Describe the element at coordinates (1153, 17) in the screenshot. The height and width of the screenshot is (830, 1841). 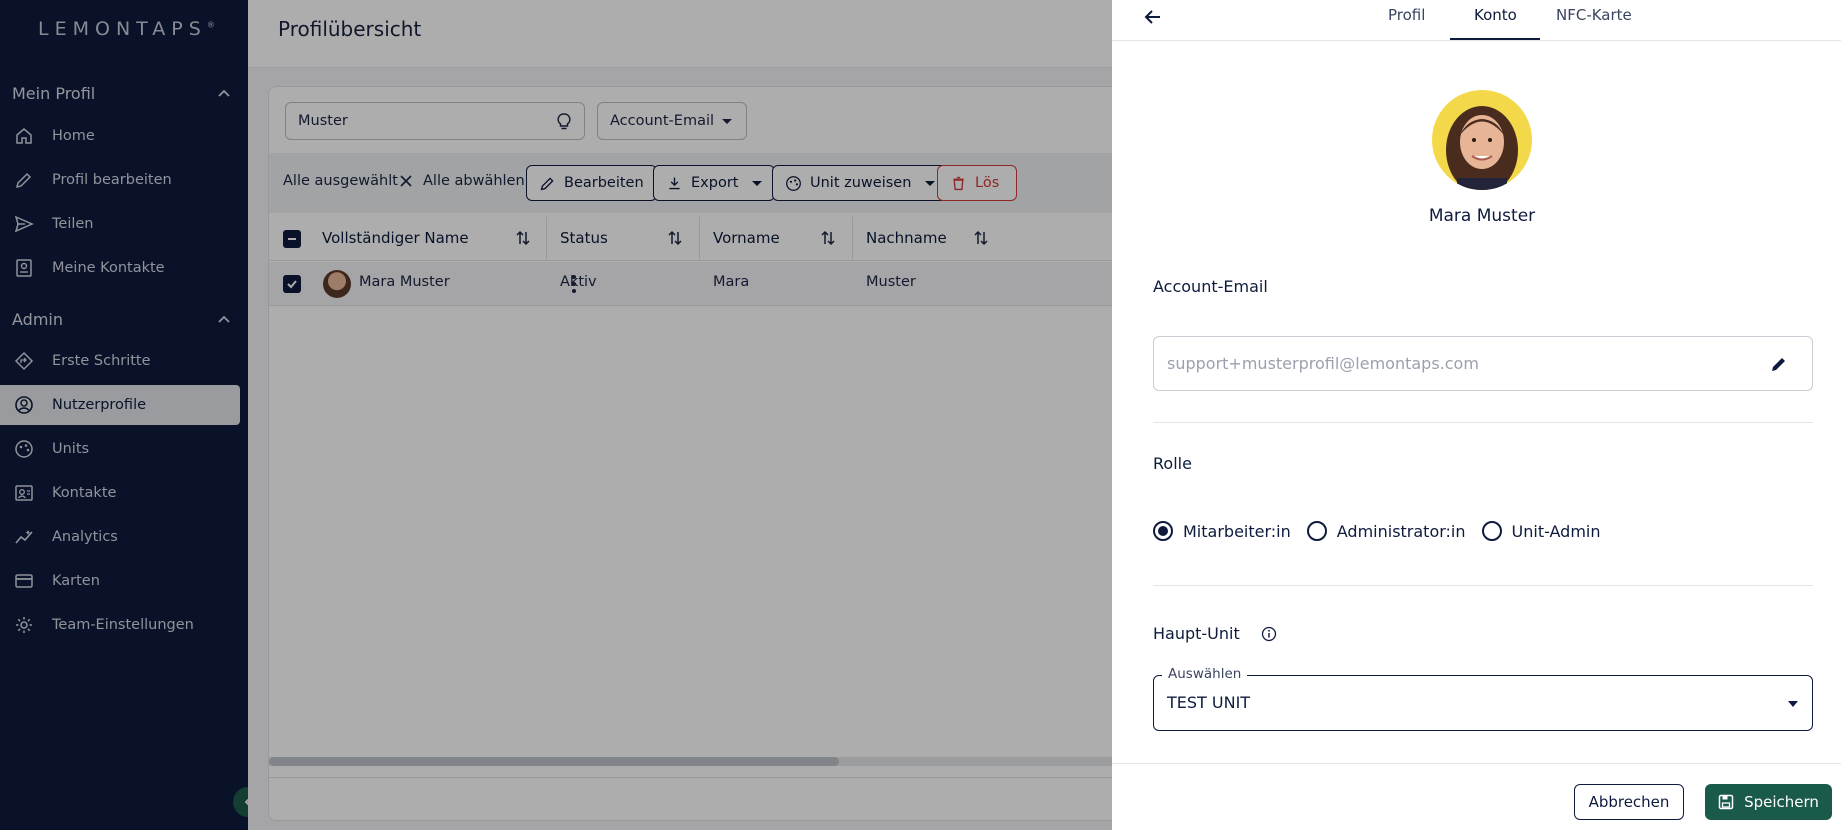
I see `arrow-left-icon` at that location.